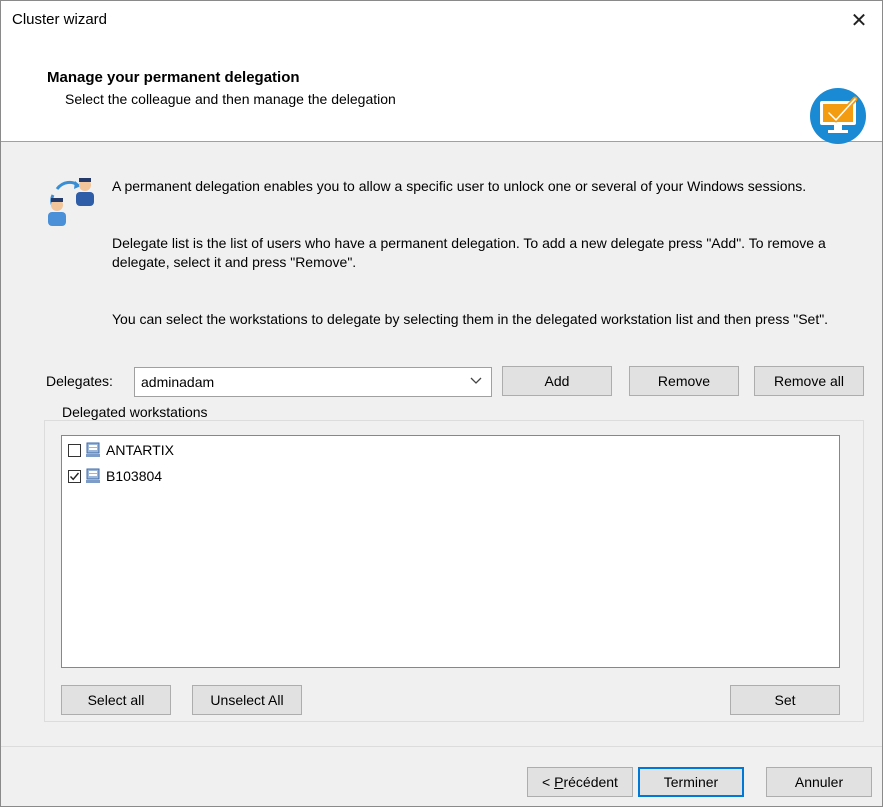  Describe the element at coordinates (71, 202) in the screenshot. I see `delegation-users-icon` at that location.